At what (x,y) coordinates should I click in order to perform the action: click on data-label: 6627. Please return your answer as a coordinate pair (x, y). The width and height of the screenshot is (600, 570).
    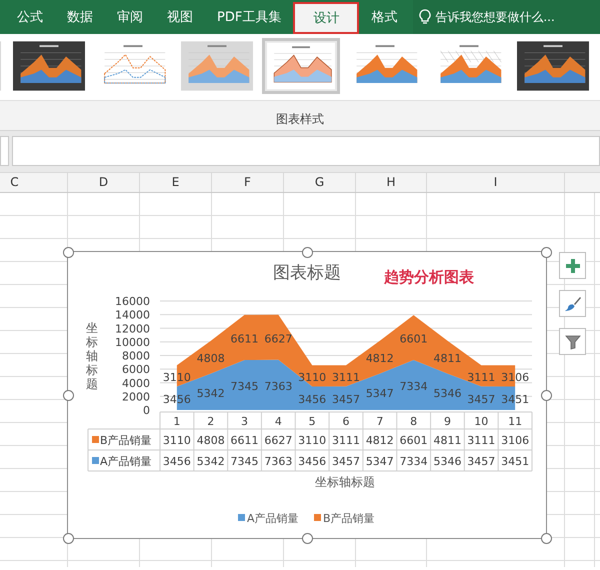
    Looking at the image, I should click on (278, 339).